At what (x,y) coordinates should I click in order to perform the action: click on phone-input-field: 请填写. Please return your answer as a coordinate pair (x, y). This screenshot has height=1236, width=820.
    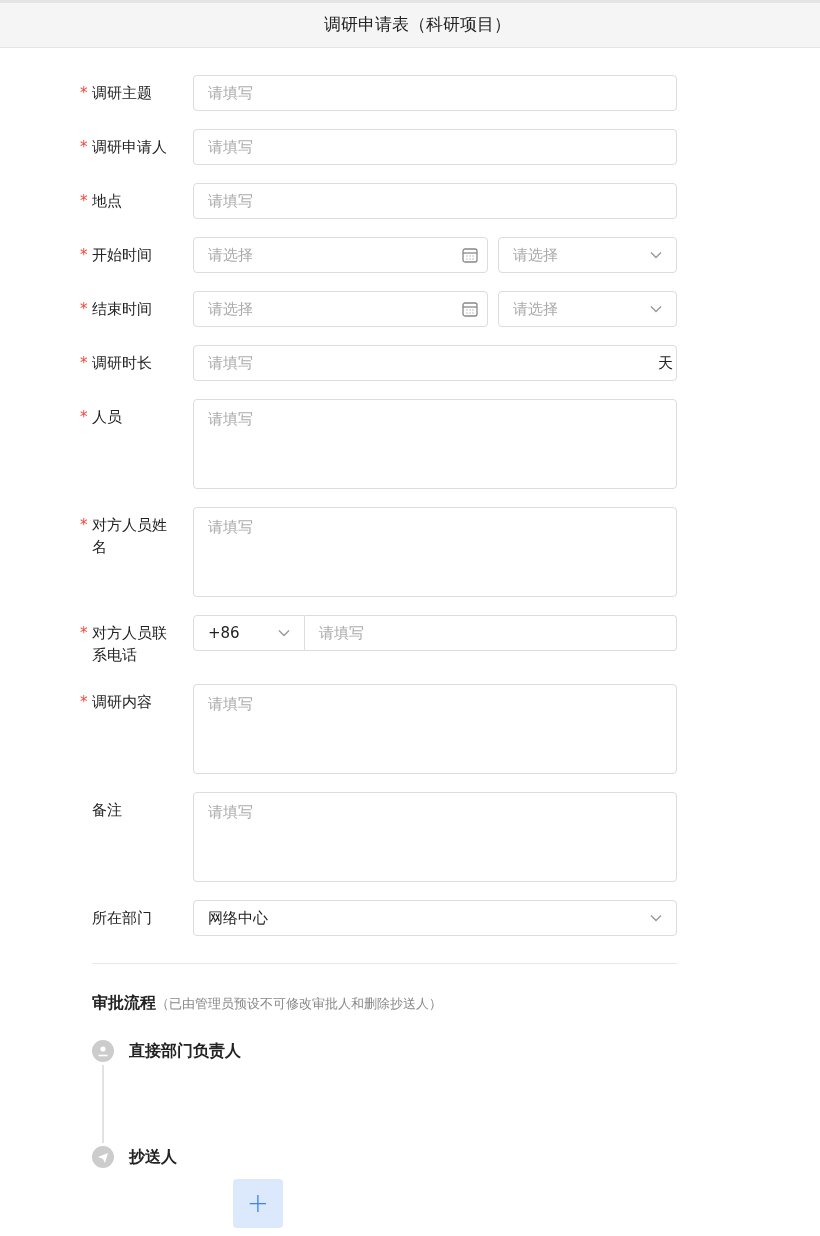
    Looking at the image, I should click on (491, 633).